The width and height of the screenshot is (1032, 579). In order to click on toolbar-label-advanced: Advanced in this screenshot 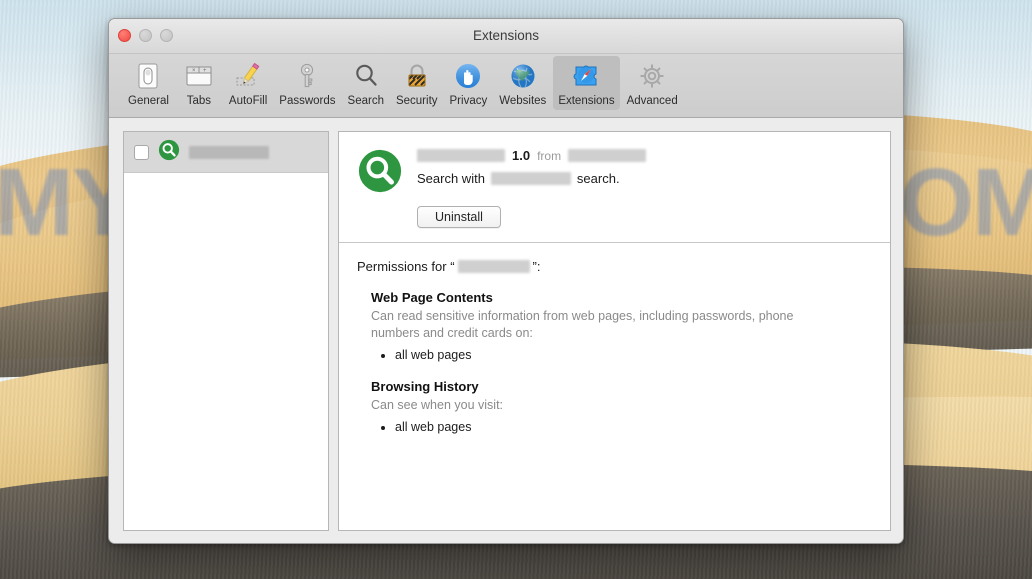, I will do `click(652, 101)`.